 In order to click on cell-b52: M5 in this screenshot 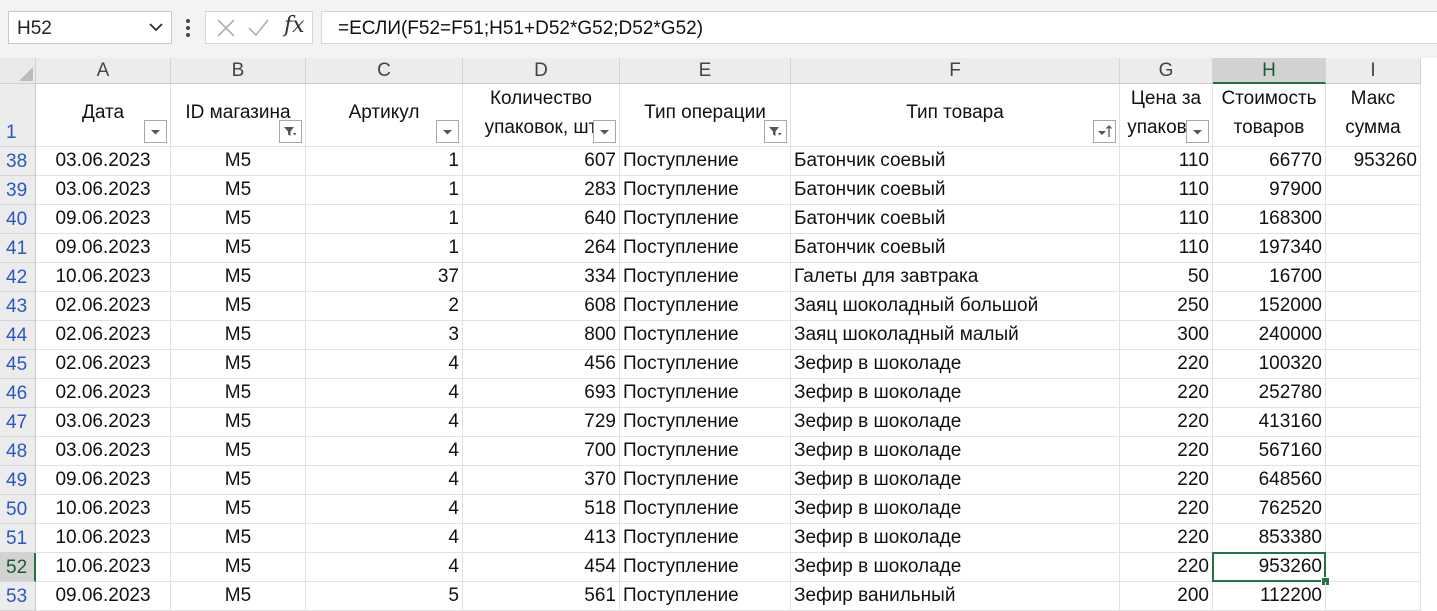, I will do `click(238, 567)`.